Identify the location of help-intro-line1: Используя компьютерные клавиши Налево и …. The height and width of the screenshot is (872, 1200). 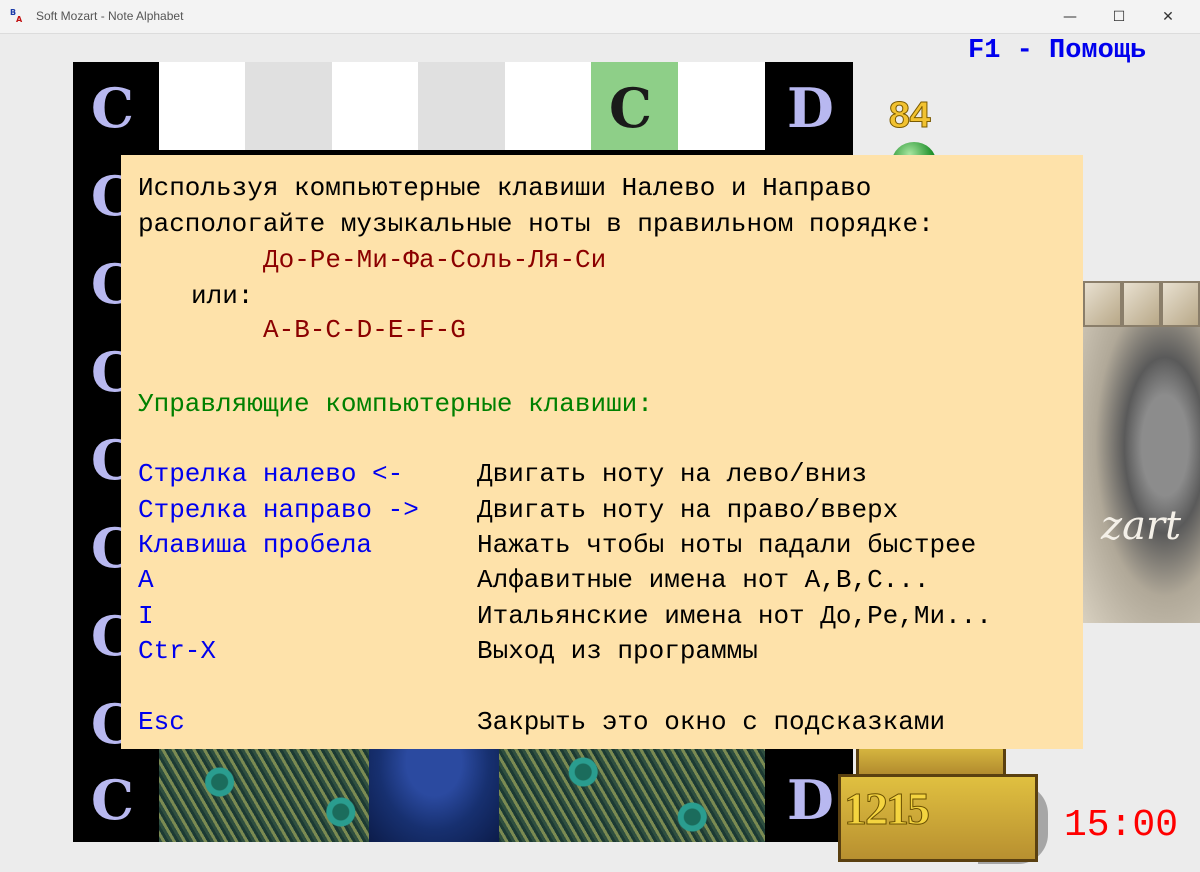
(505, 188).